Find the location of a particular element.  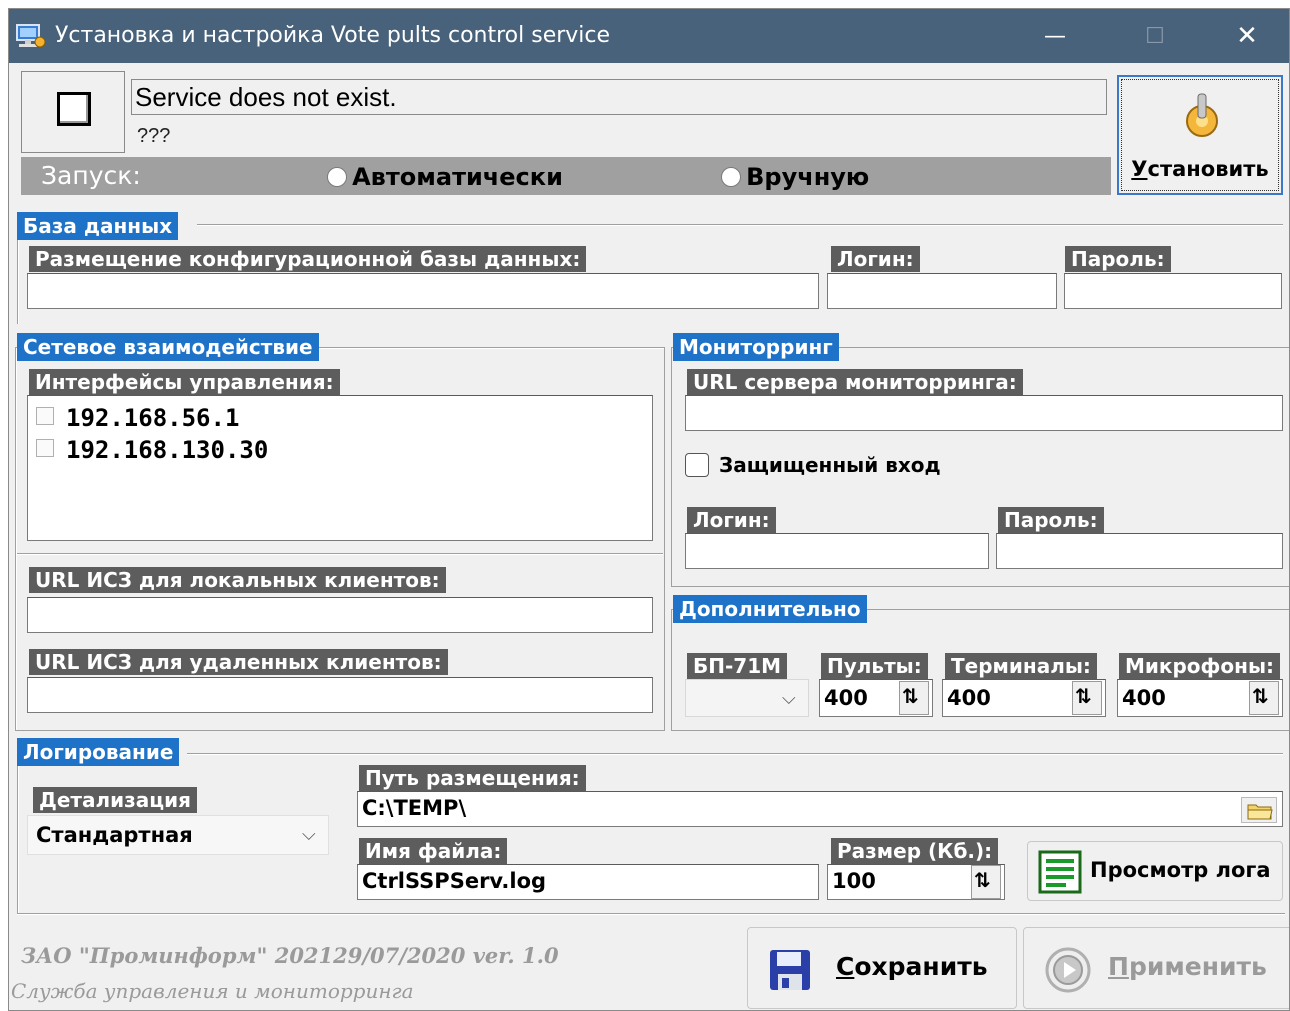

db-password-input is located at coordinates (1173, 291).